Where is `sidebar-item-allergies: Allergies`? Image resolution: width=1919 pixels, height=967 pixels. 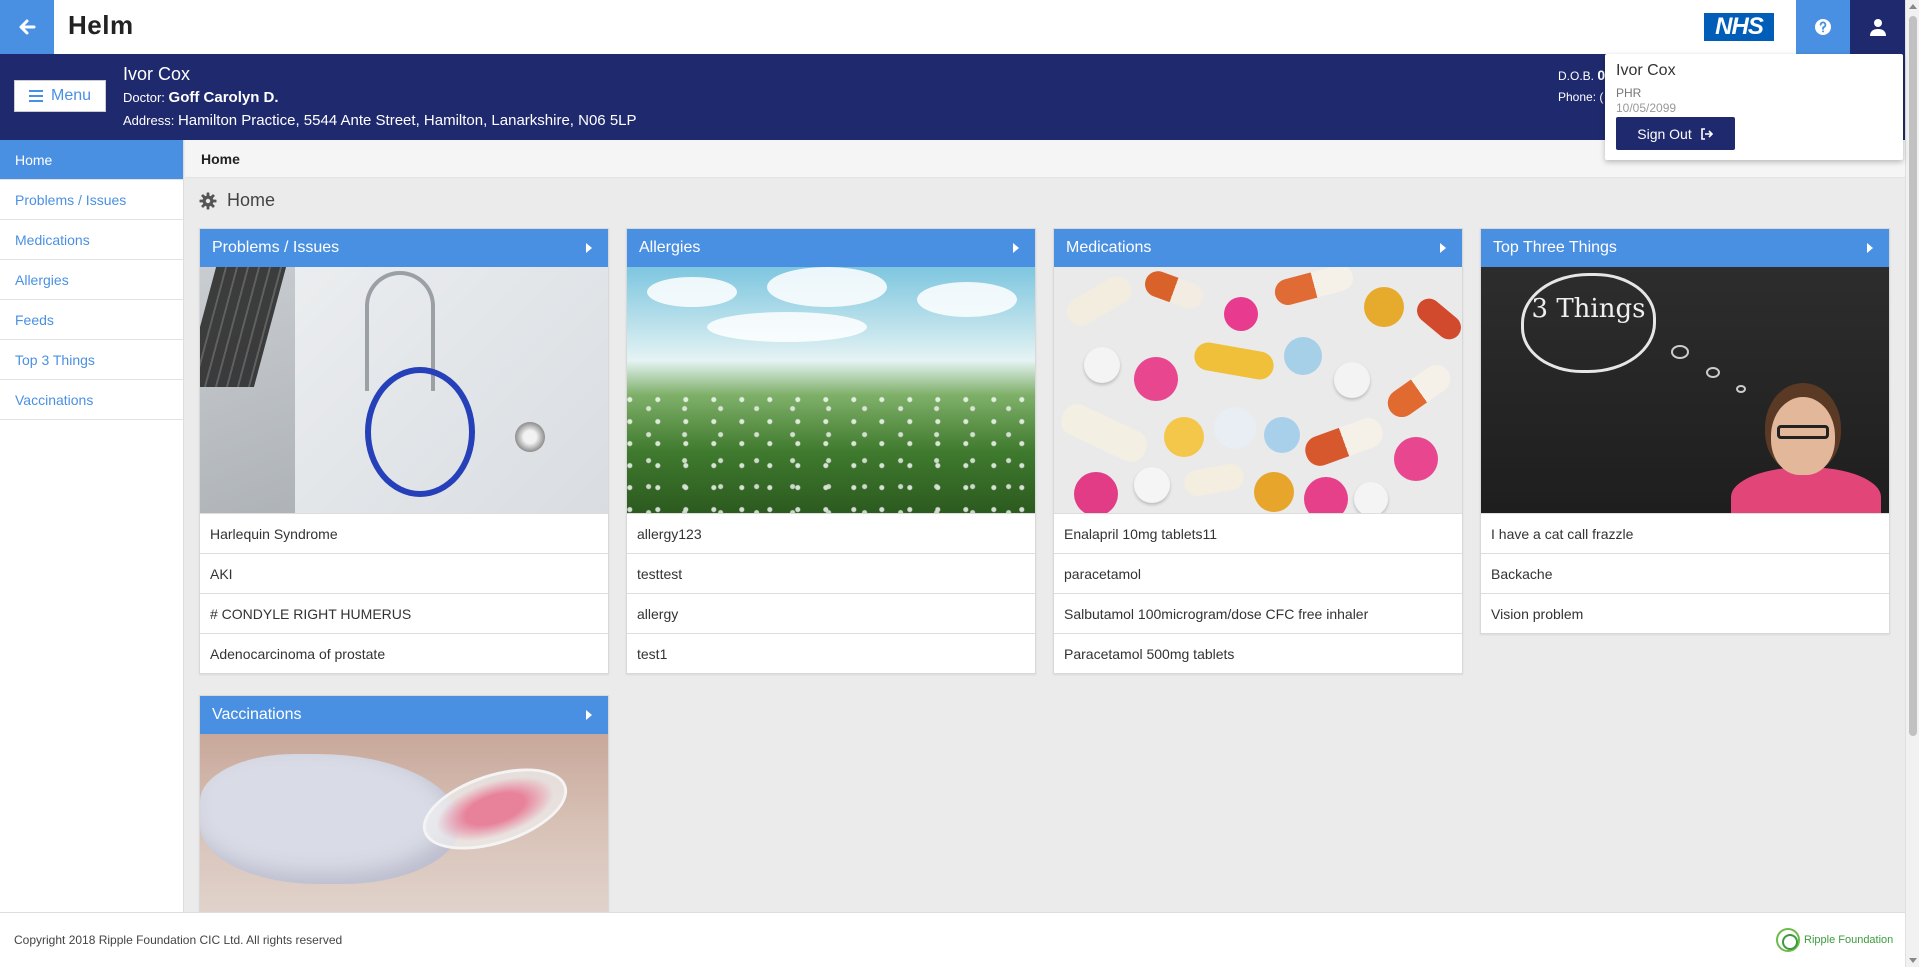
sidebar-item-allergies: Allergies is located at coordinates (91, 280).